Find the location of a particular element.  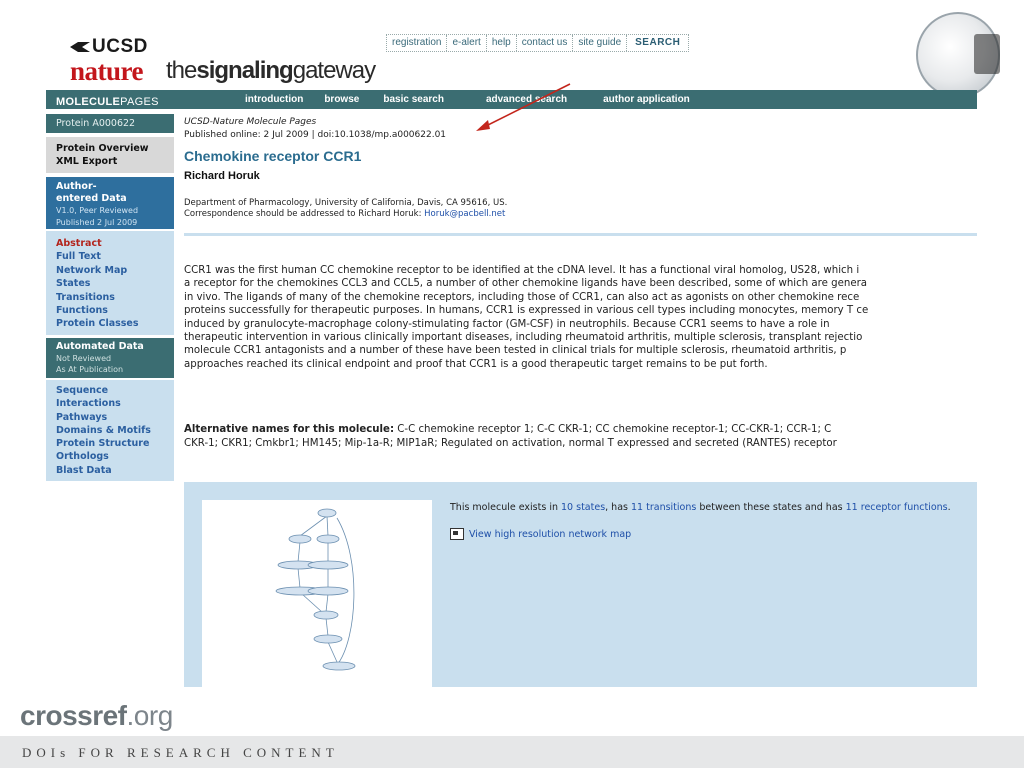

author-data-version: V1.0, Peer Reviewed is located at coordinates (97, 210).